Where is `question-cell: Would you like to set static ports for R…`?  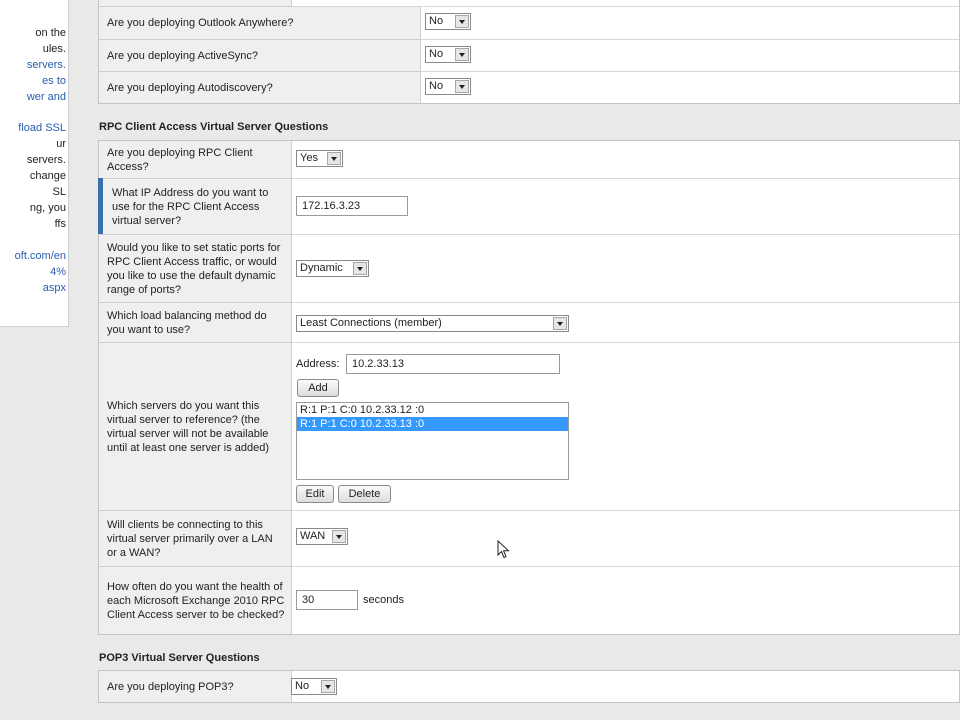
question-cell: Would you like to set static ports for R… is located at coordinates (195, 269).